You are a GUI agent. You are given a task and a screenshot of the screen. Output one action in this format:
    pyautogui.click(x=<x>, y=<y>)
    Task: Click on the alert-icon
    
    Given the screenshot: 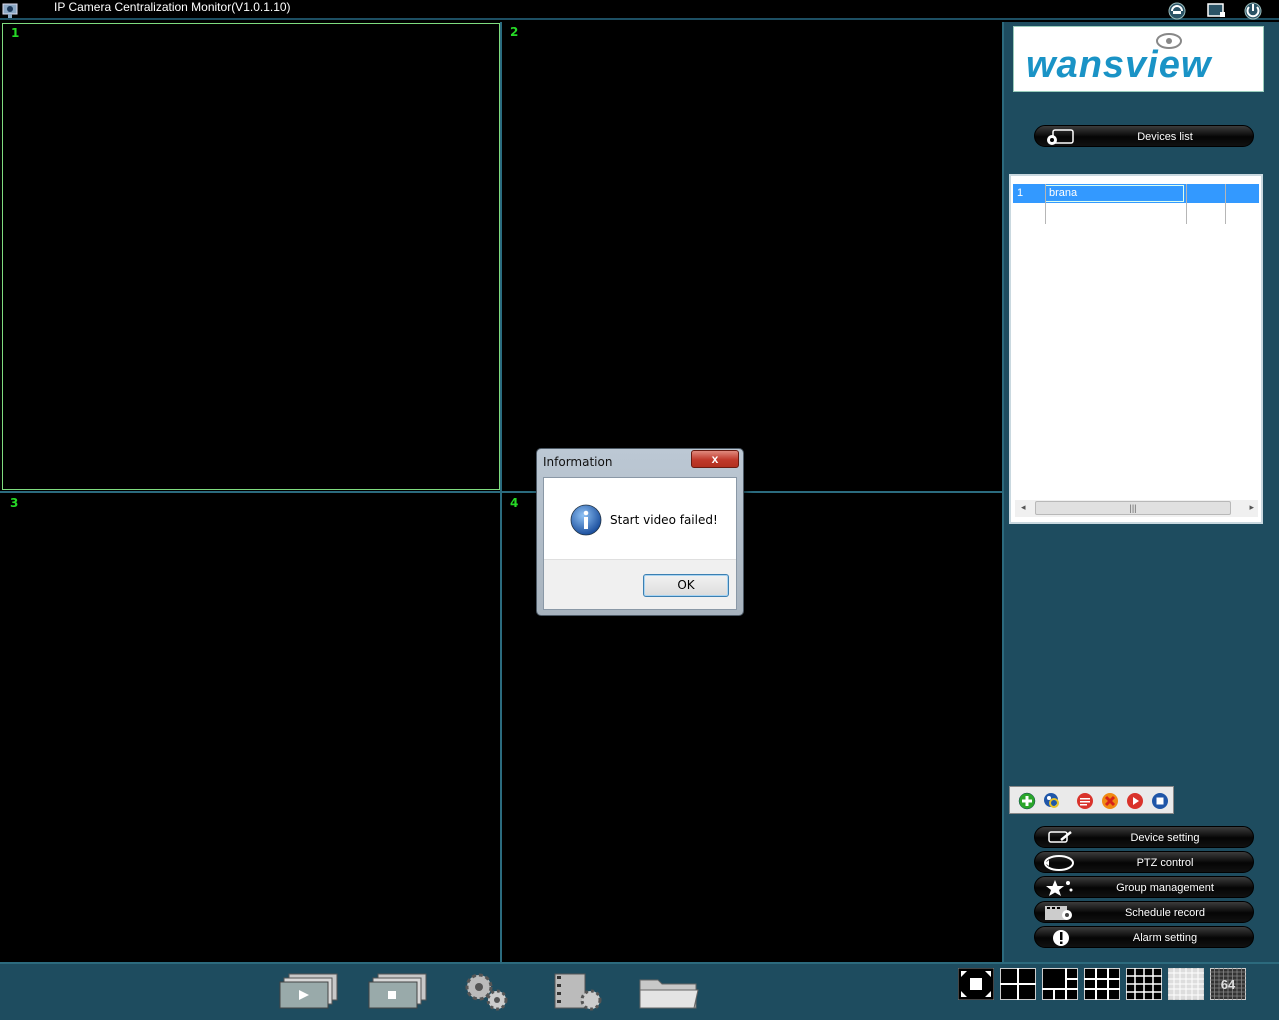 What is the action you would take?
    pyautogui.click(x=1061, y=938)
    